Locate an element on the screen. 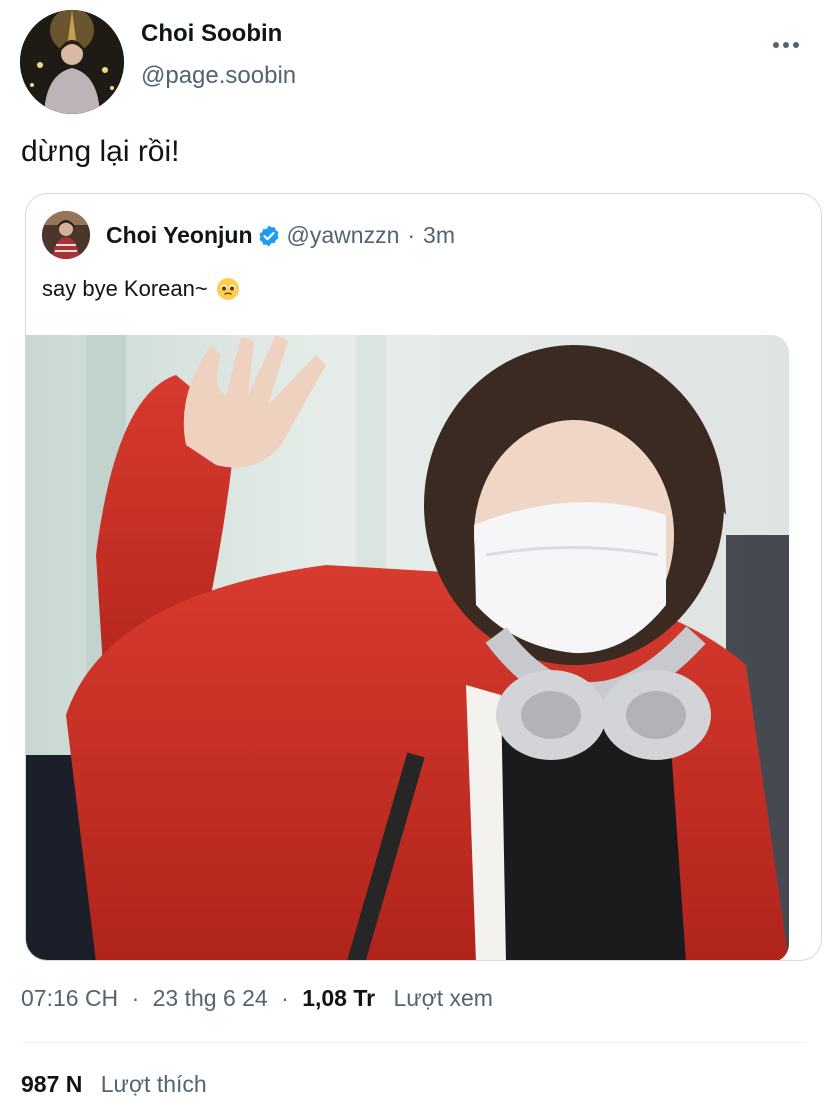 Image resolution: width=828 pixels, height=1119 pixels. verified-badge-icon is located at coordinates (269, 236).